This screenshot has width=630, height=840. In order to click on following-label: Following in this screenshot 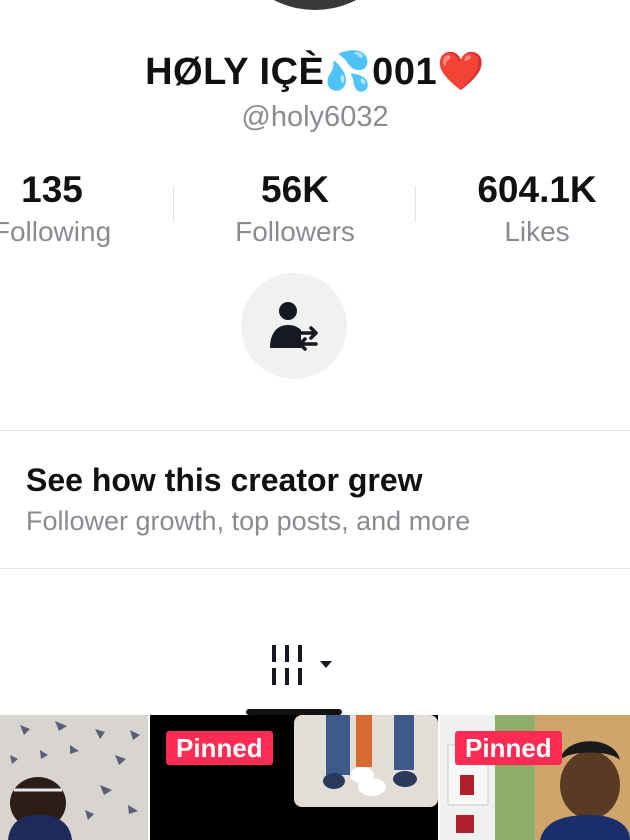, I will do `click(56, 231)`.